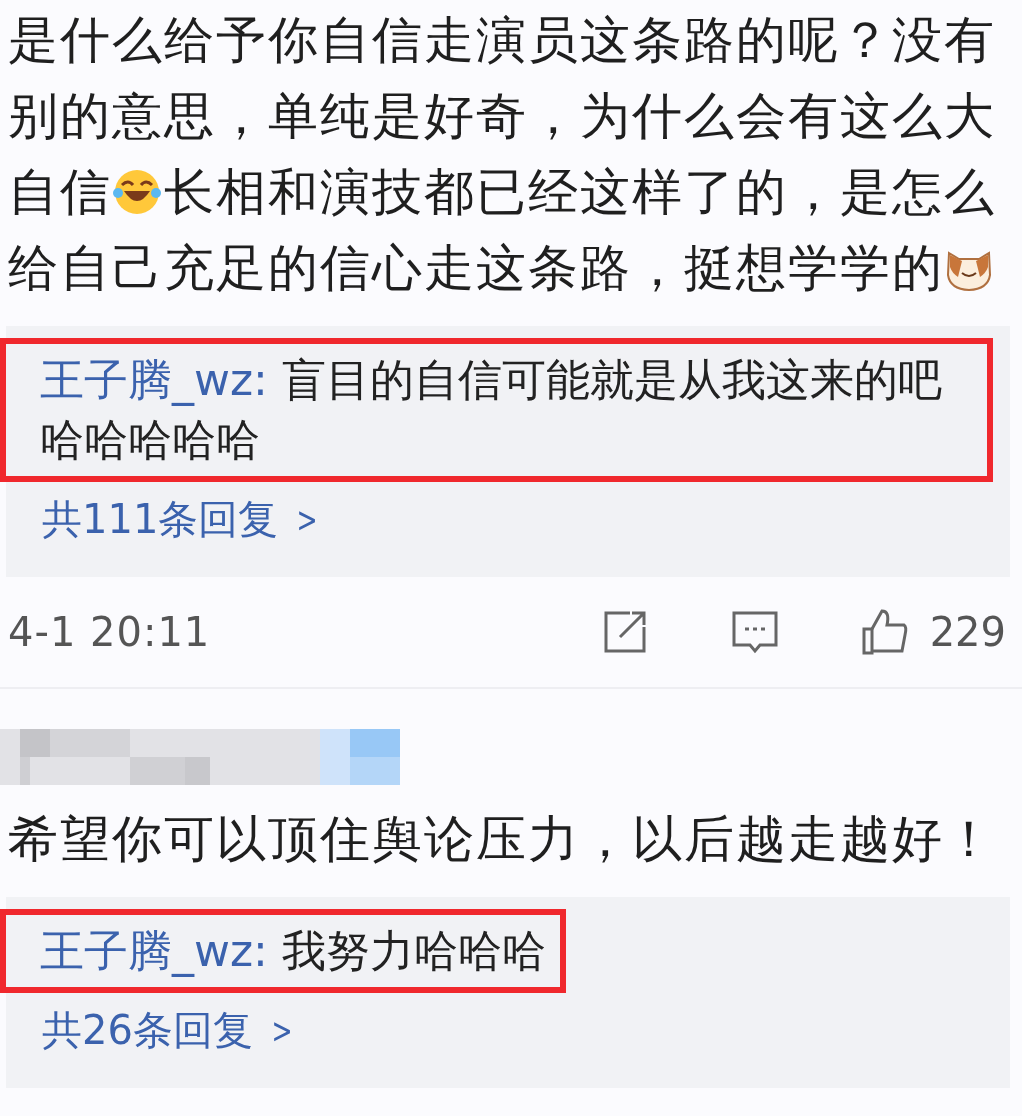  I want to click on reply-count-link: 共26条回复, so click(147, 1030).